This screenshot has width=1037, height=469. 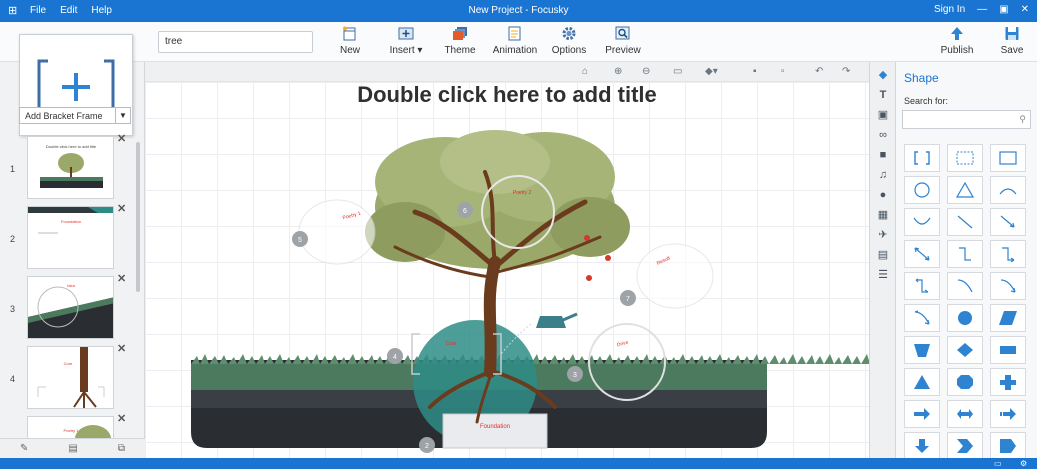 What do you see at coordinates (67, 237) in the screenshot?
I see `slide-thumbnail-2: 2 Foundation ✕` at bounding box center [67, 237].